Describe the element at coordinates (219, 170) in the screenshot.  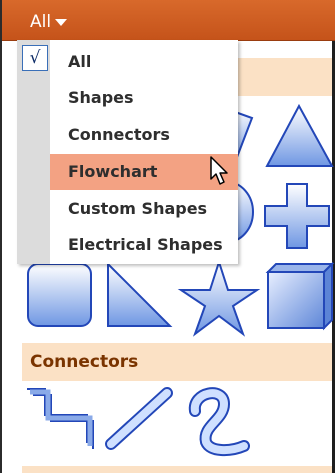
I see `mouse-cursor-icon` at that location.